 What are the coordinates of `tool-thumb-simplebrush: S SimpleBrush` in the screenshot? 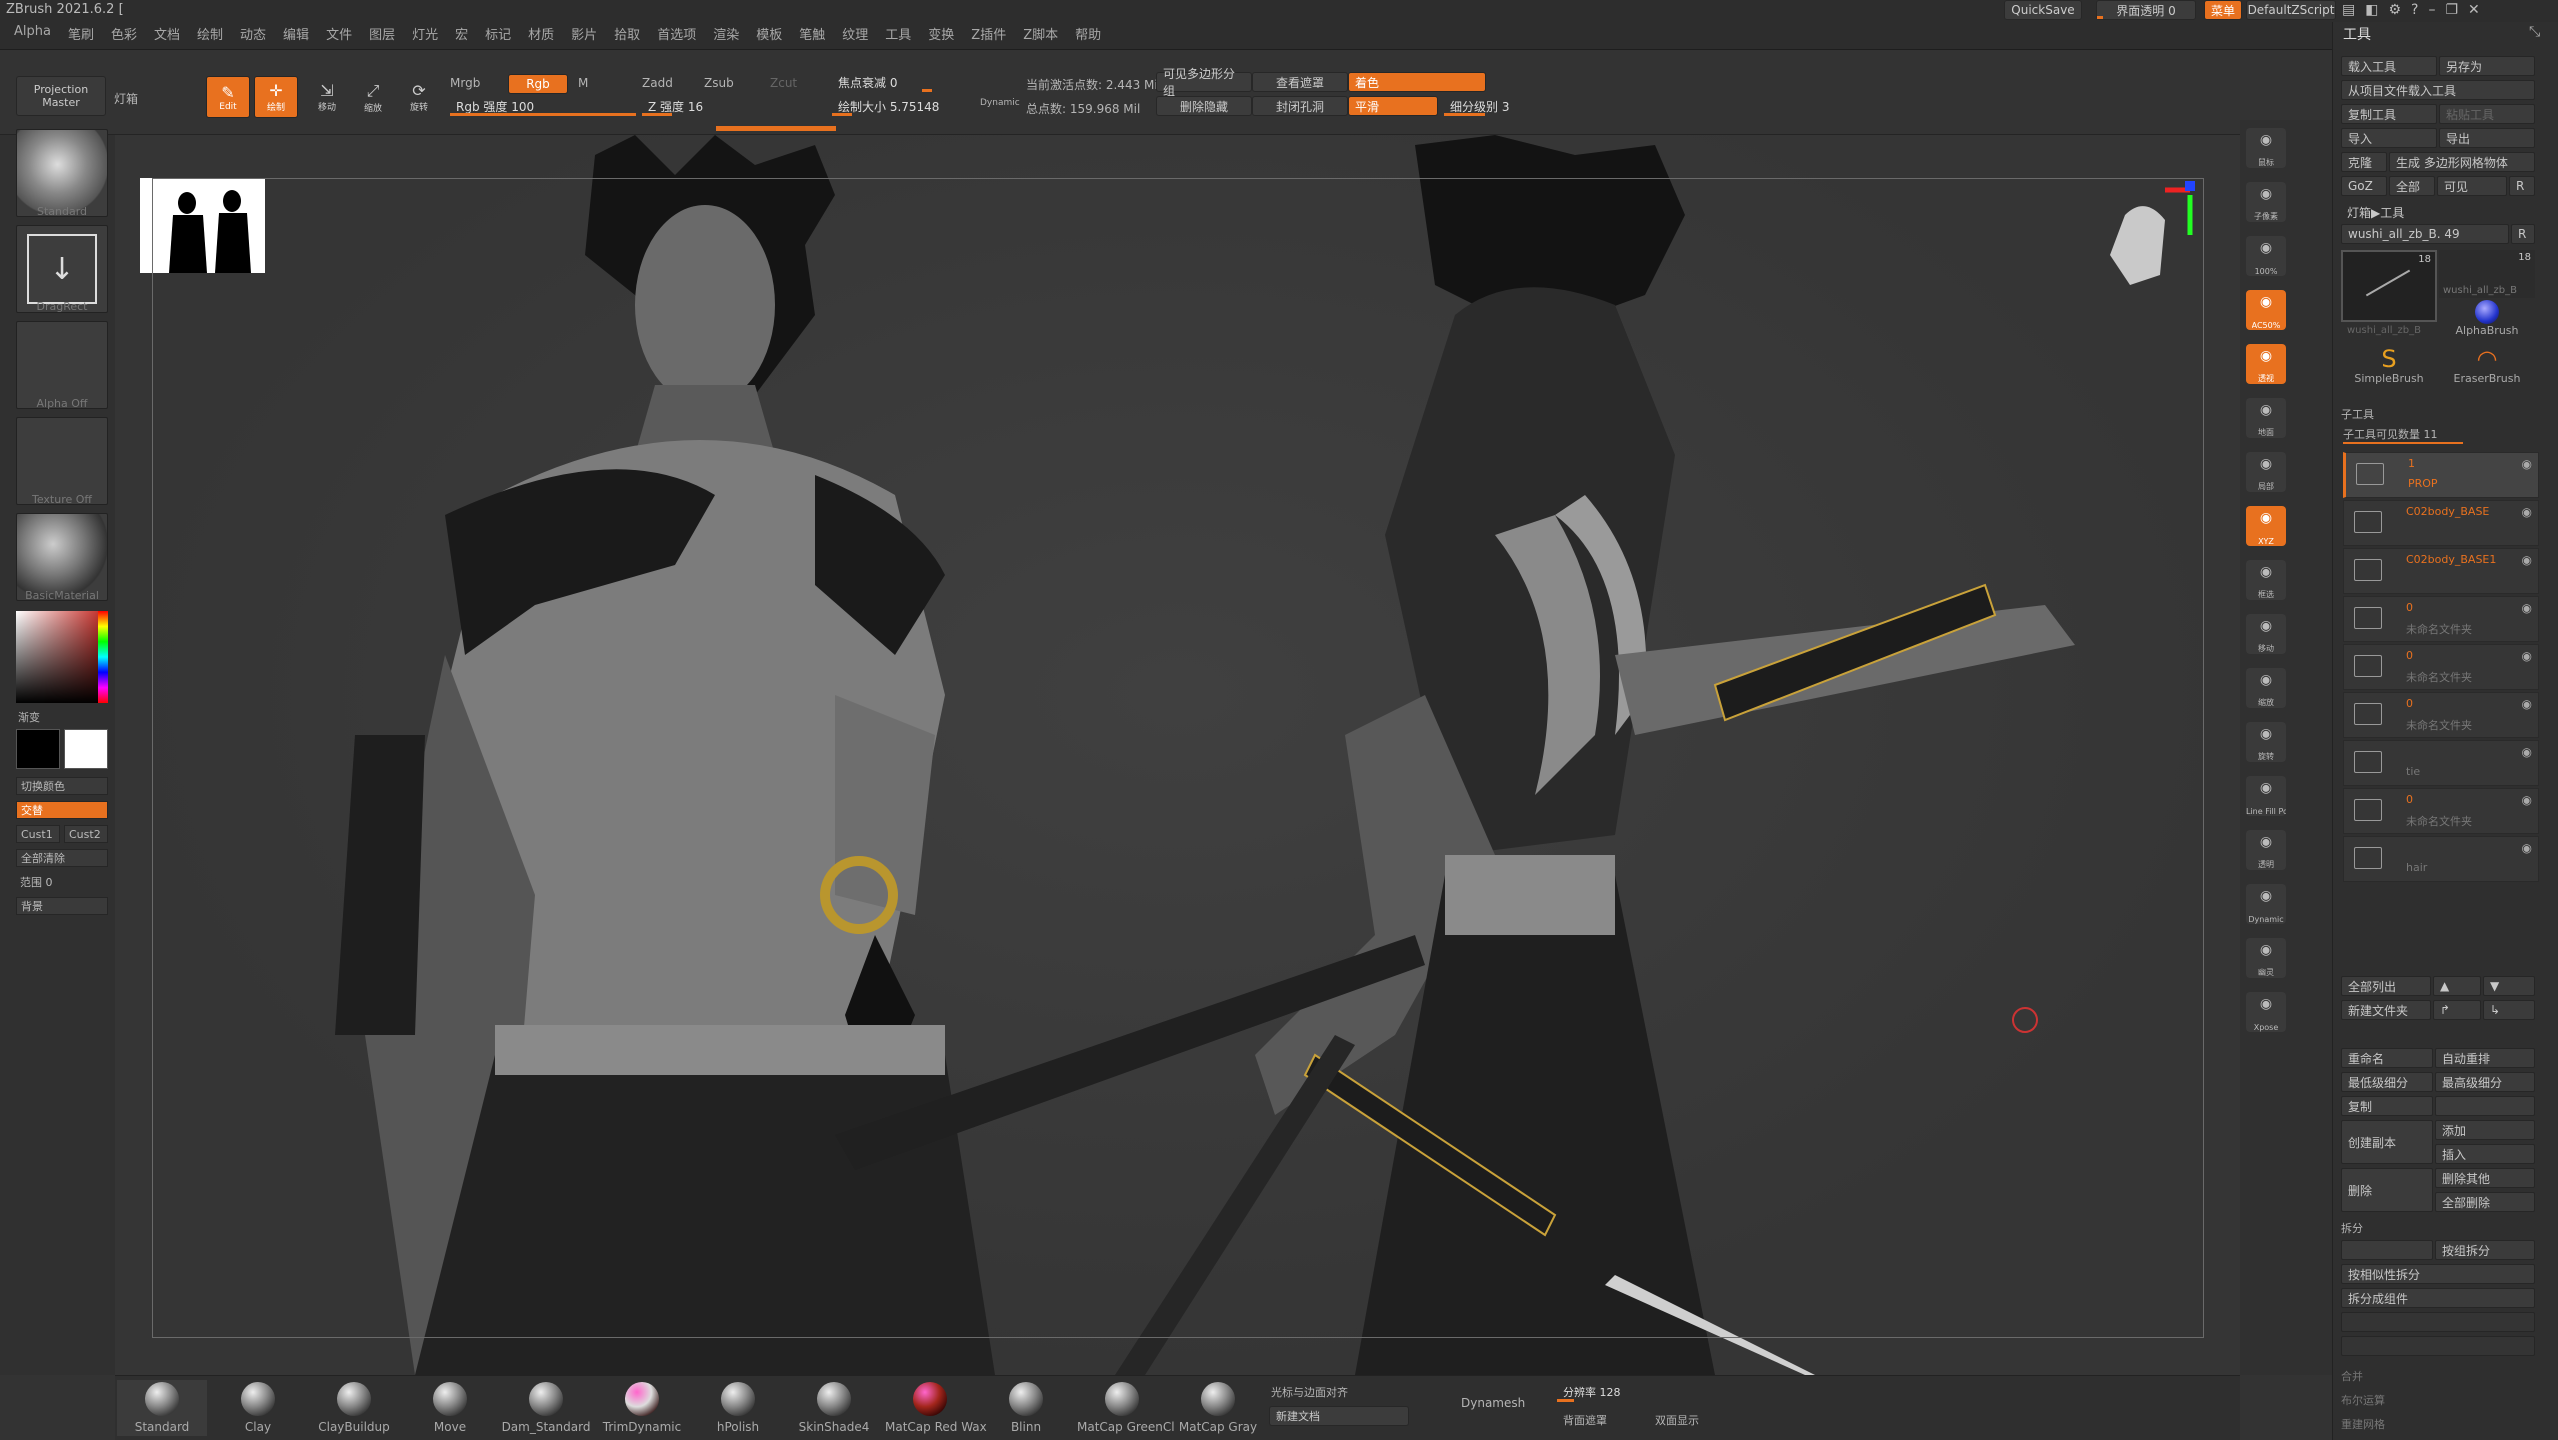 It's located at (2389, 369).